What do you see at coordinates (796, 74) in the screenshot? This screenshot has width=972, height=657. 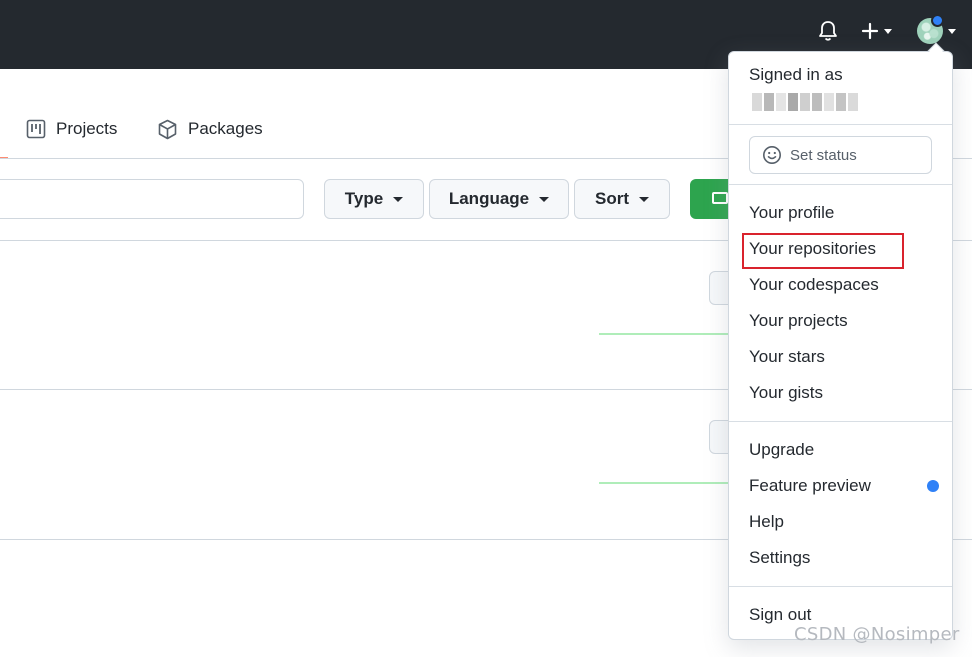 I see `signed-in-label: Signed in as` at bounding box center [796, 74].